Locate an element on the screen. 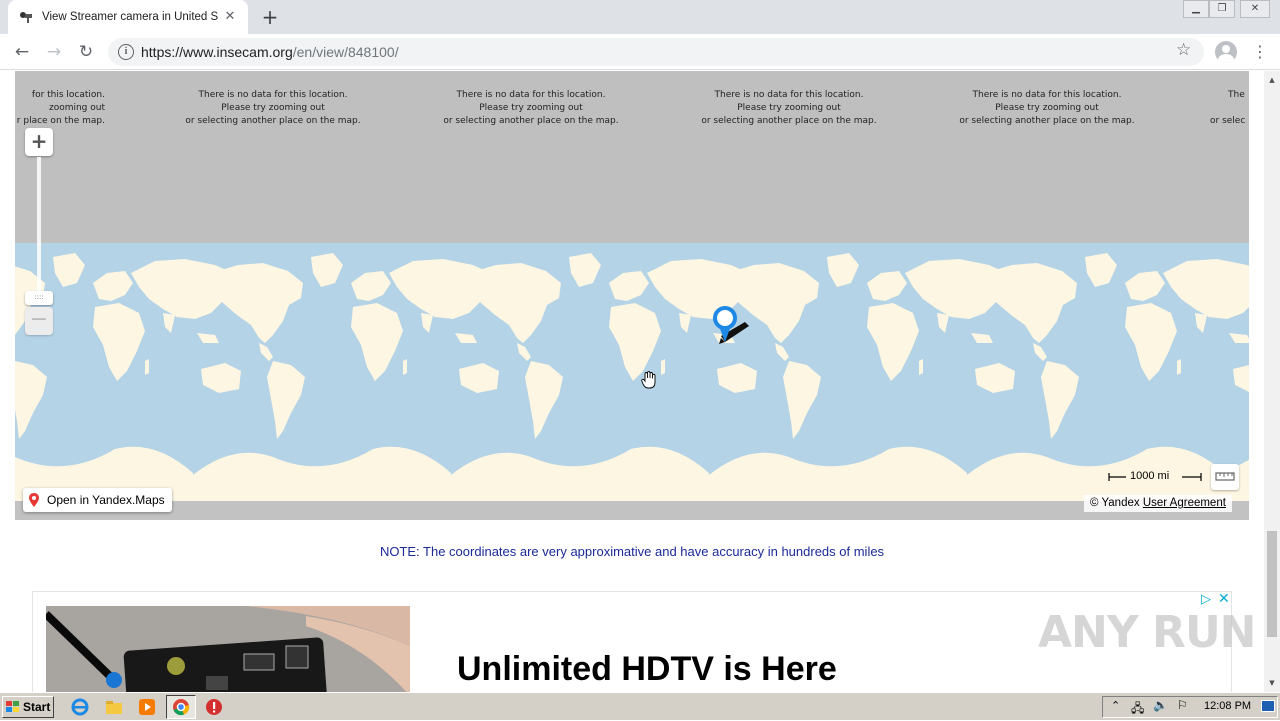  site-info-icon: i is located at coordinates (126, 52).